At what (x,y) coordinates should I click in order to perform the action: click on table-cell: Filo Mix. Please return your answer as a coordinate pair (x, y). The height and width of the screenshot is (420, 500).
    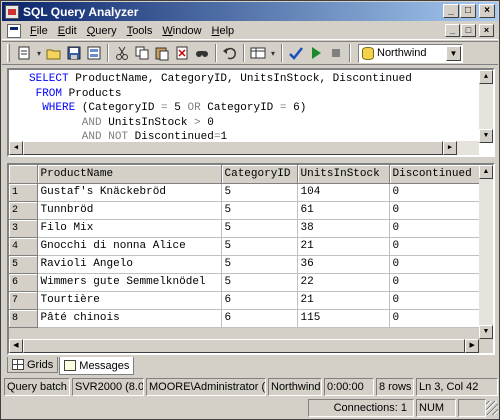
    Looking at the image, I should click on (129, 228).